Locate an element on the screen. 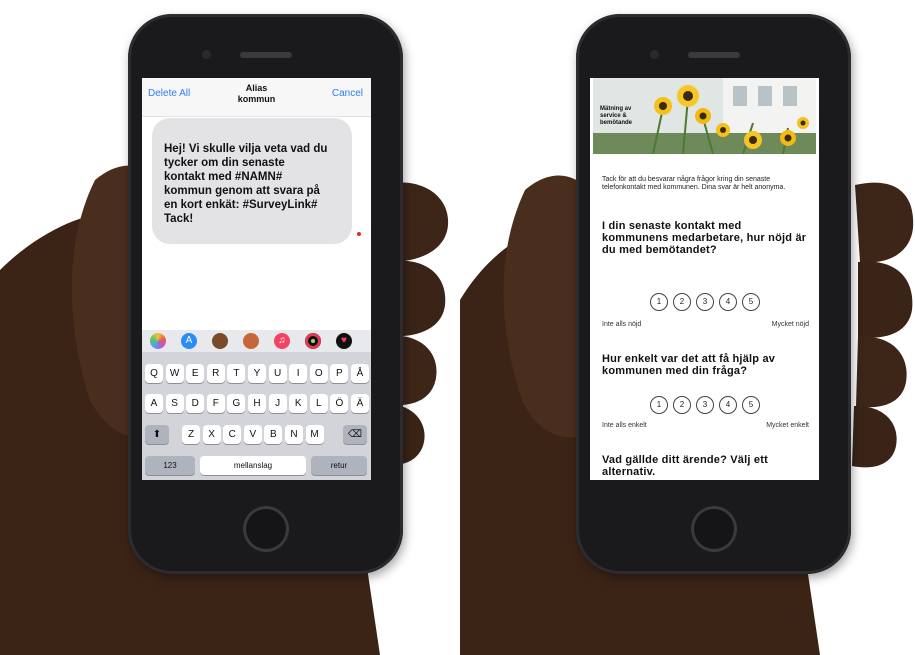 The width and height of the screenshot is (915, 655). rating-1-option-5: 5 is located at coordinates (751, 302).